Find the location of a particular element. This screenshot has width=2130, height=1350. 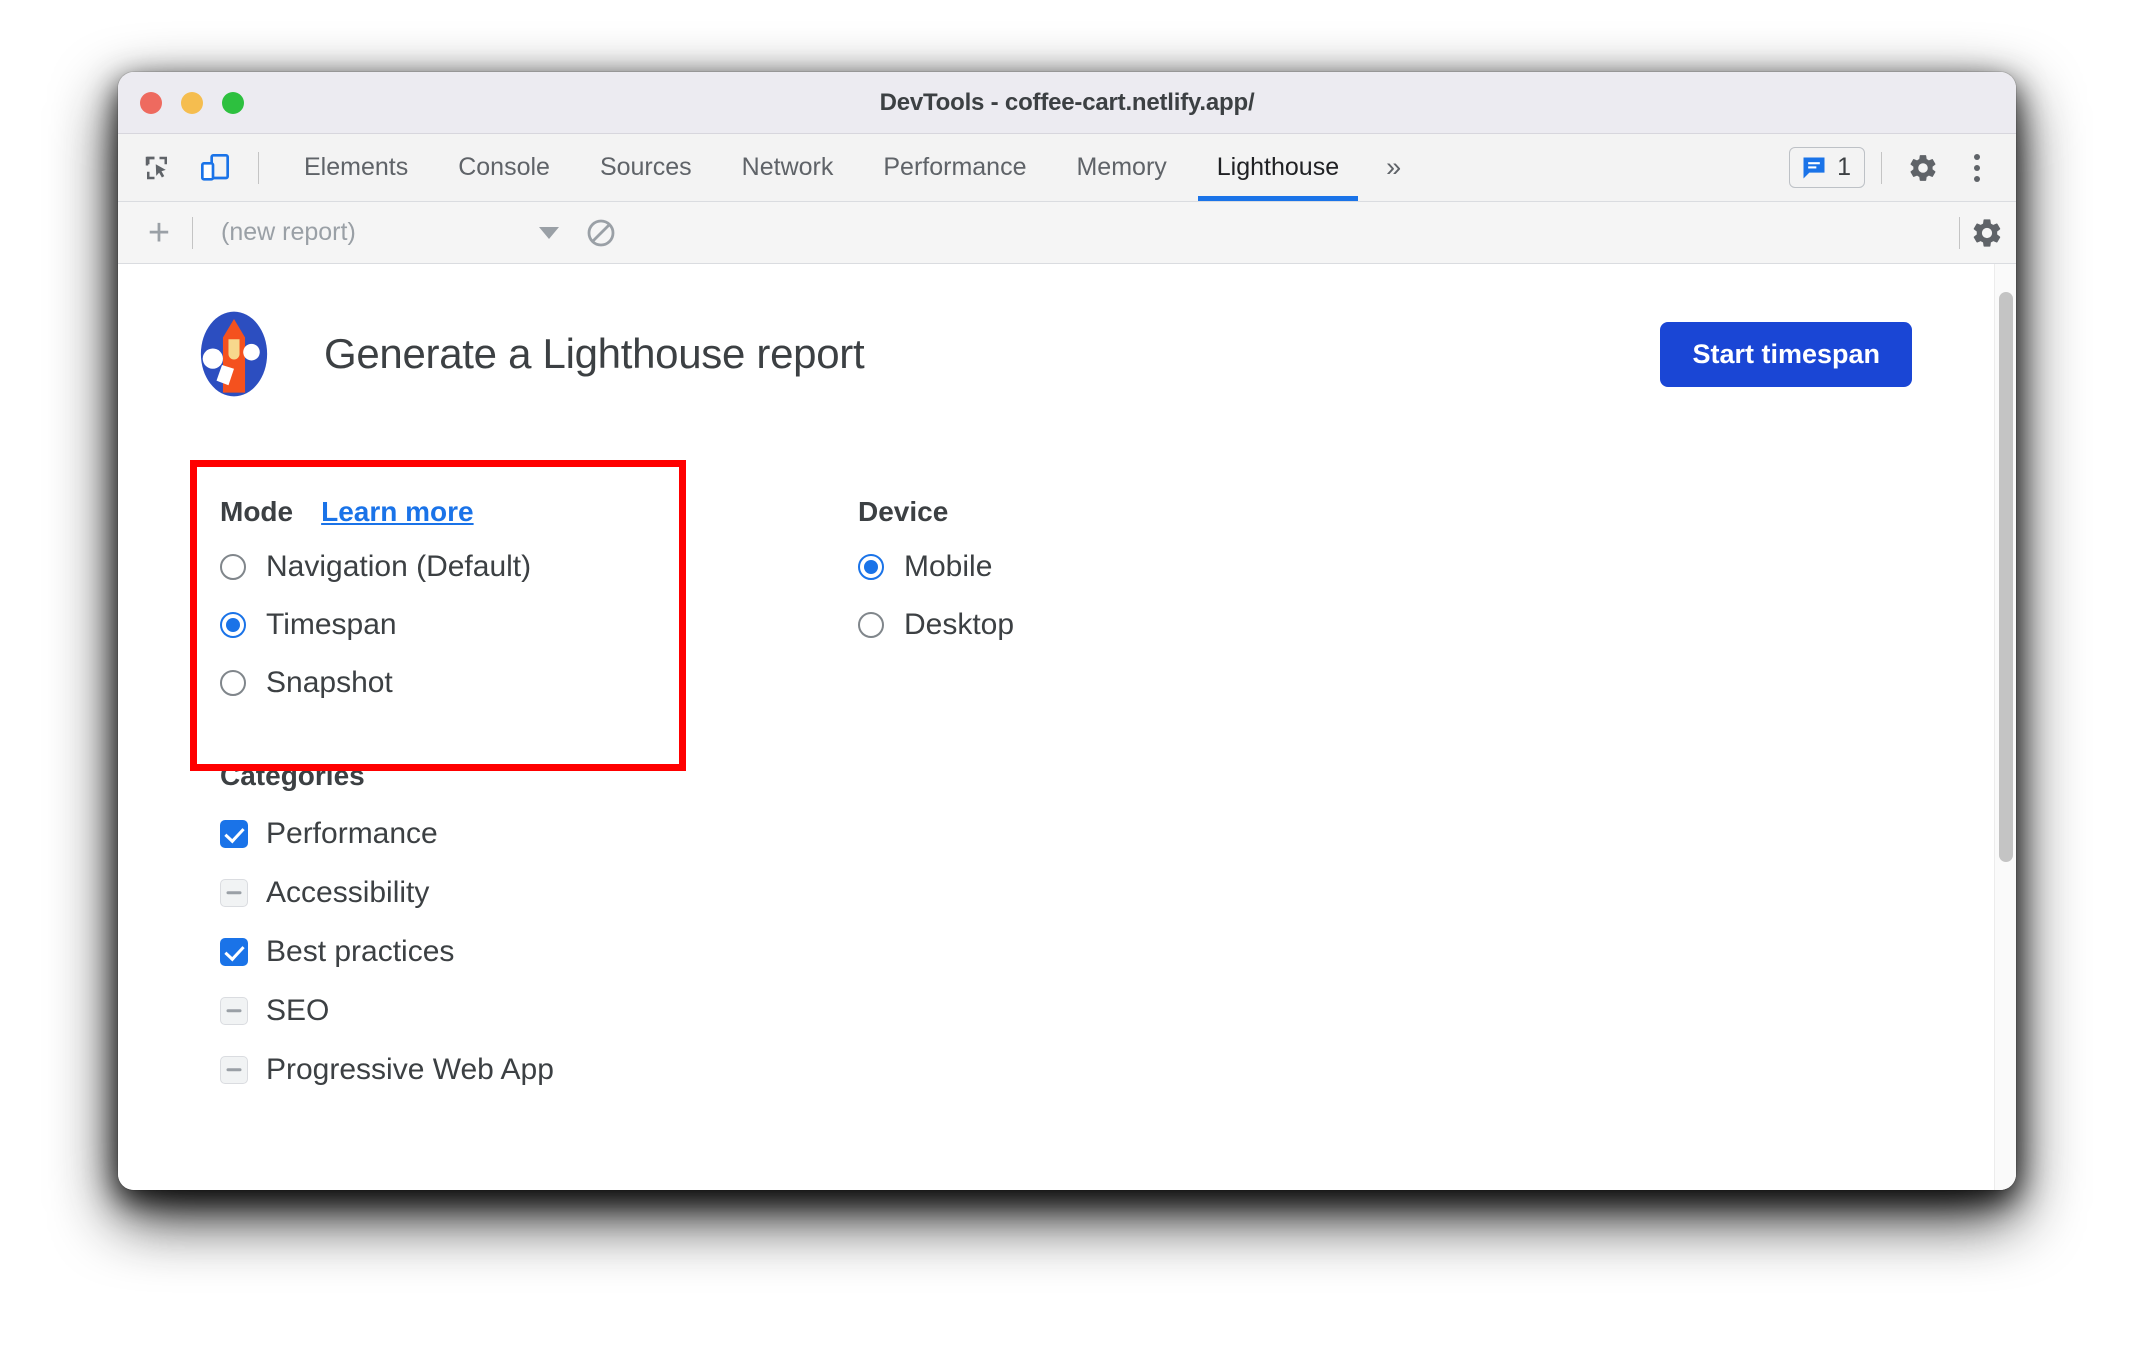

tab-memory: Memory is located at coordinates (1121, 167).